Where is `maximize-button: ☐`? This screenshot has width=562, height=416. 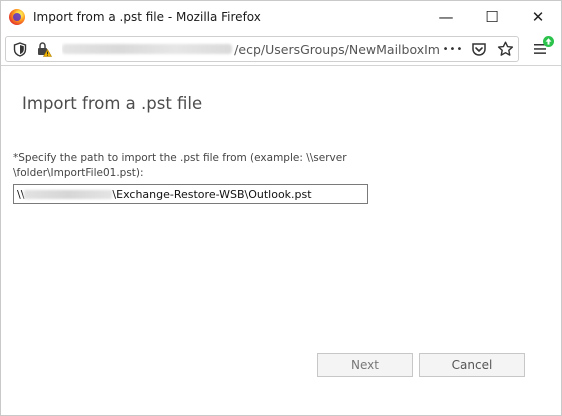 maximize-button: ☐ is located at coordinates (492, 16).